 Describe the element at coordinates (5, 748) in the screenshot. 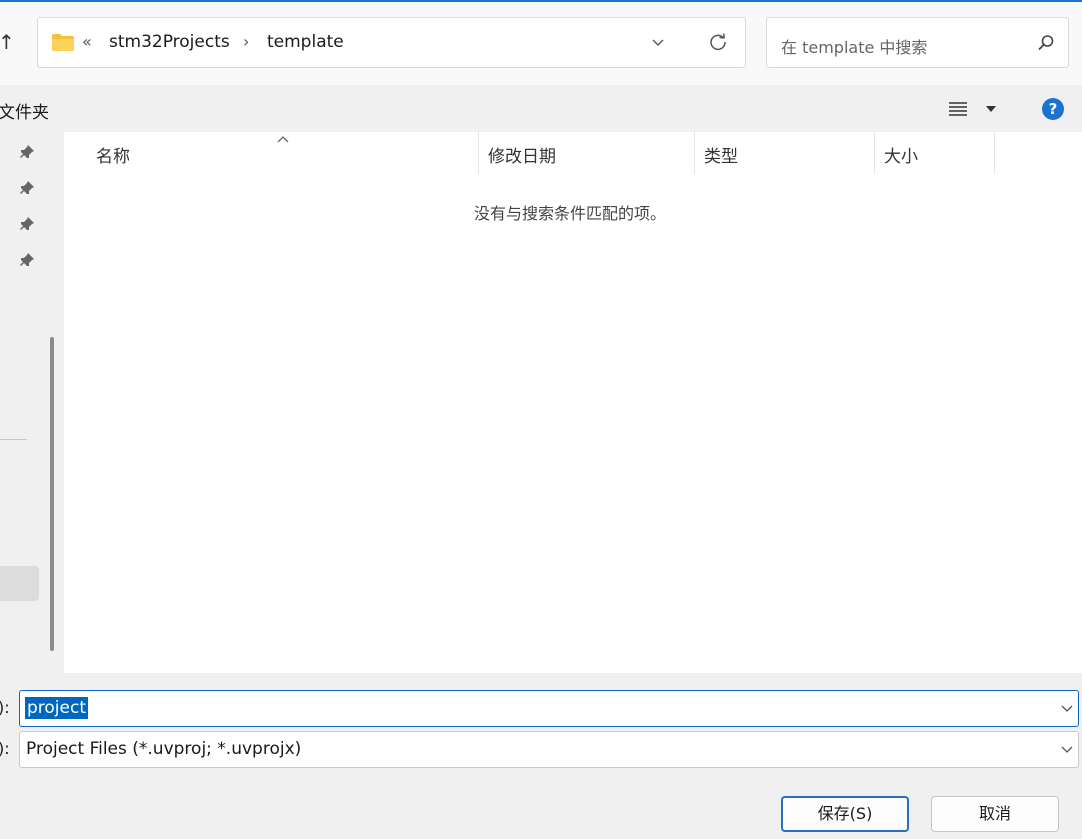

I see `file-type-label: ):` at that location.